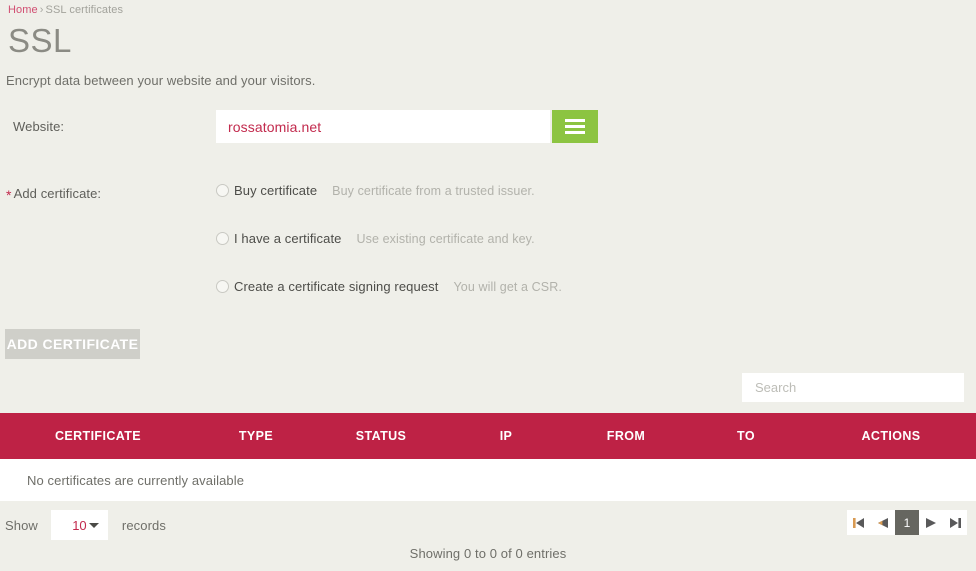 Image resolution: width=976 pixels, height=571 pixels. I want to click on show-label: Show, so click(21, 525).